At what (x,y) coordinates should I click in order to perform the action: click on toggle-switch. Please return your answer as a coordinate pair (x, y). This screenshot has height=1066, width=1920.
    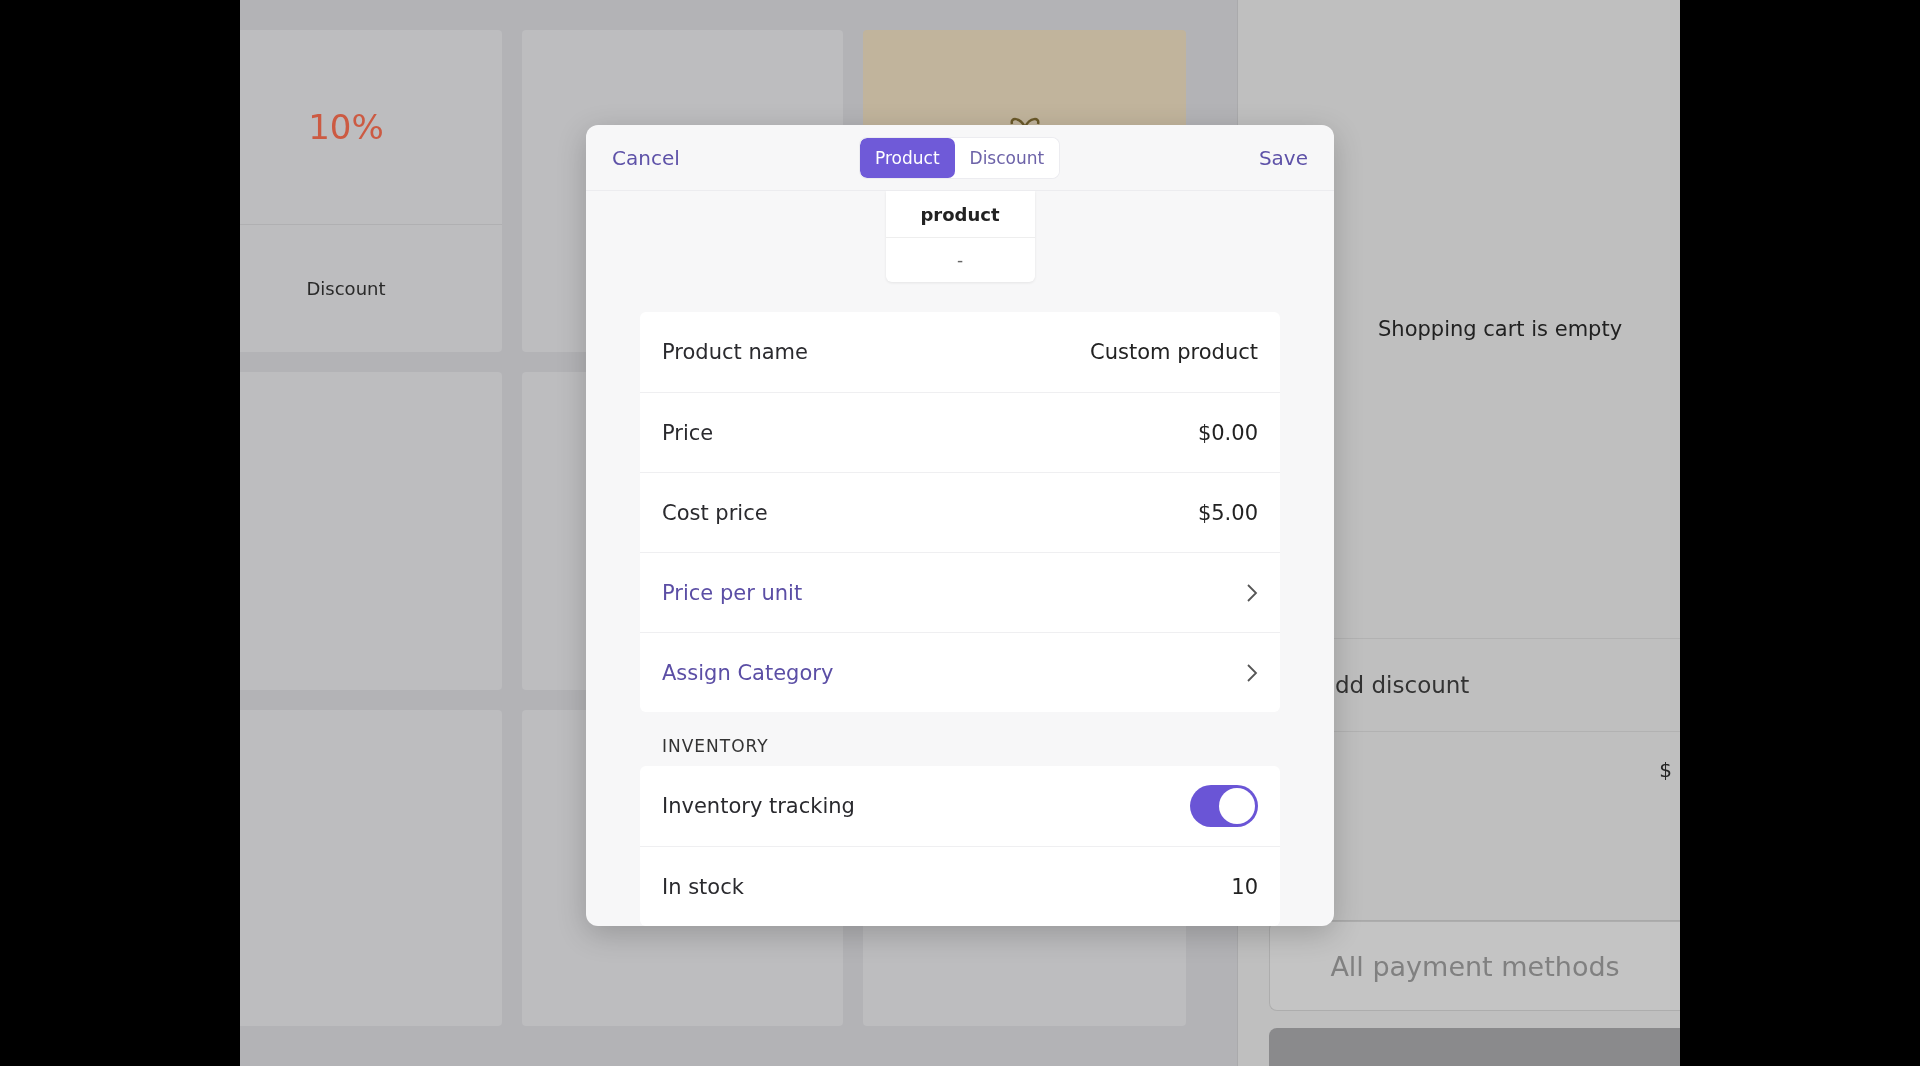
    Looking at the image, I should click on (1224, 806).